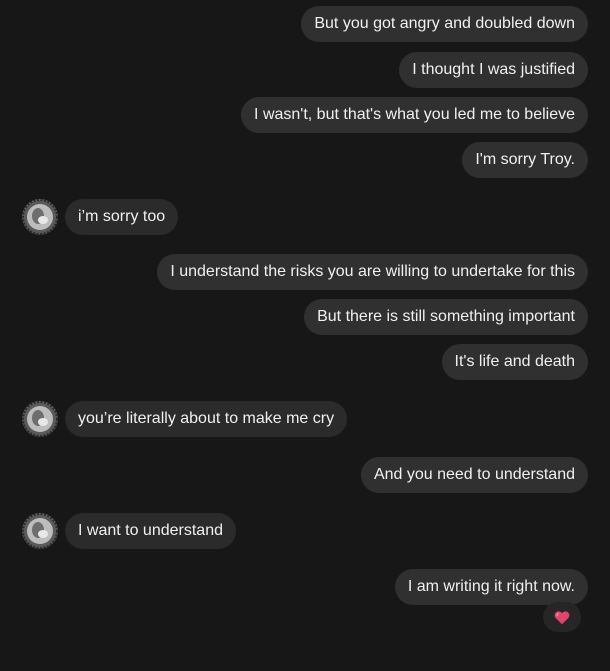 This screenshot has height=671, width=610. What do you see at coordinates (122, 217) in the screenshot?
I see `message-bubble-received: i’m sorry too` at bounding box center [122, 217].